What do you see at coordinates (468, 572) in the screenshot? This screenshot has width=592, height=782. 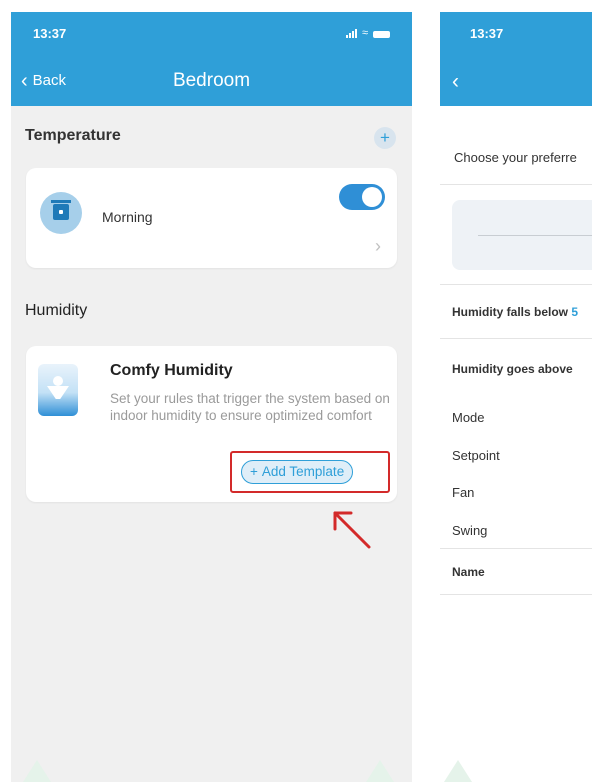 I see `field-name: Name` at bounding box center [468, 572].